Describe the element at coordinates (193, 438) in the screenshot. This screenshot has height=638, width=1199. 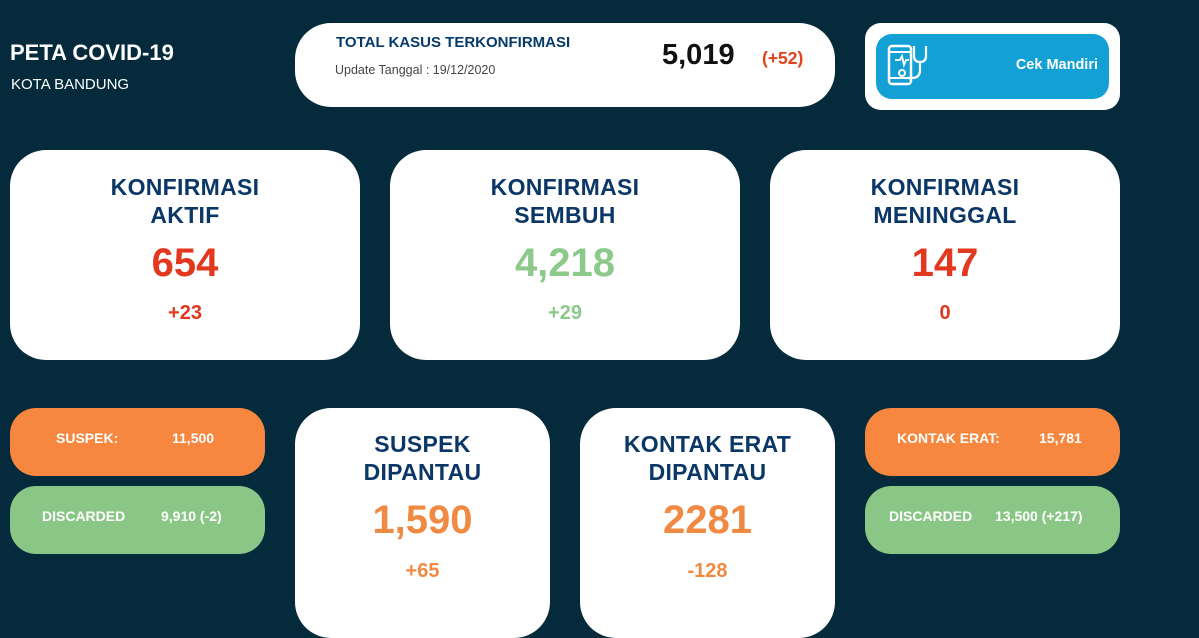
I see `suspek-value: 11,500` at that location.